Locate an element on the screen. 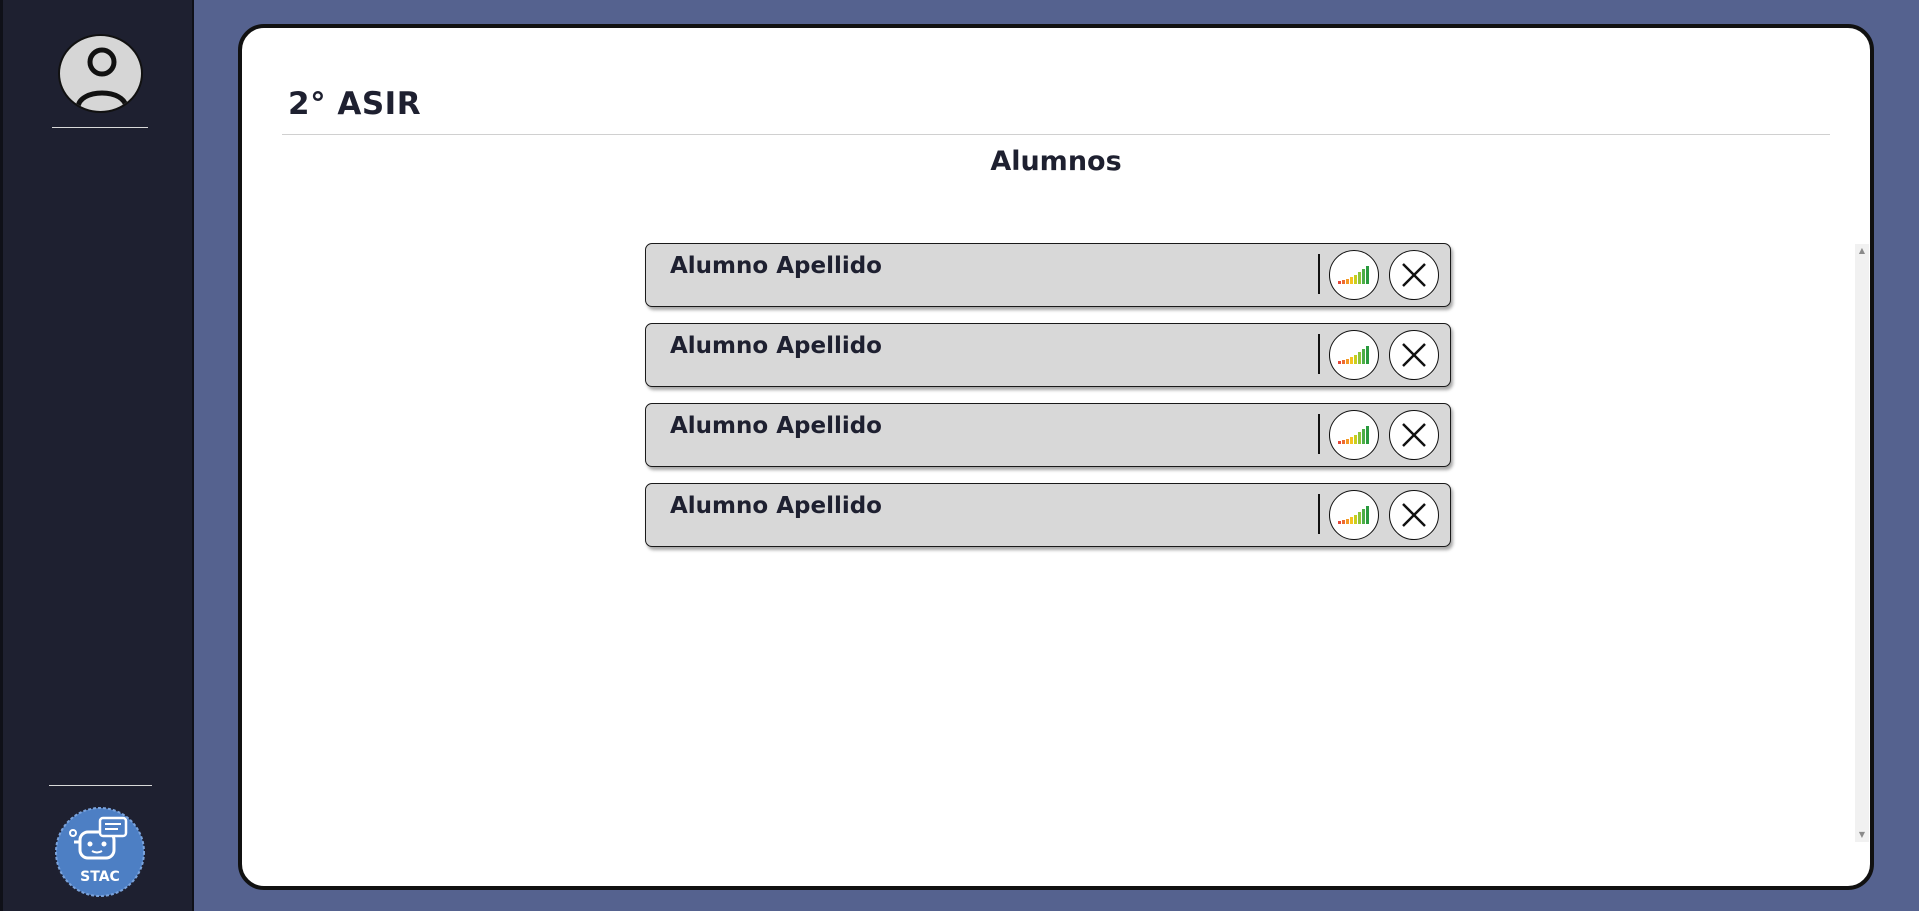 The width and height of the screenshot is (1919, 911). scroll-up-arrow-icon: ▲ is located at coordinates (1862, 251).